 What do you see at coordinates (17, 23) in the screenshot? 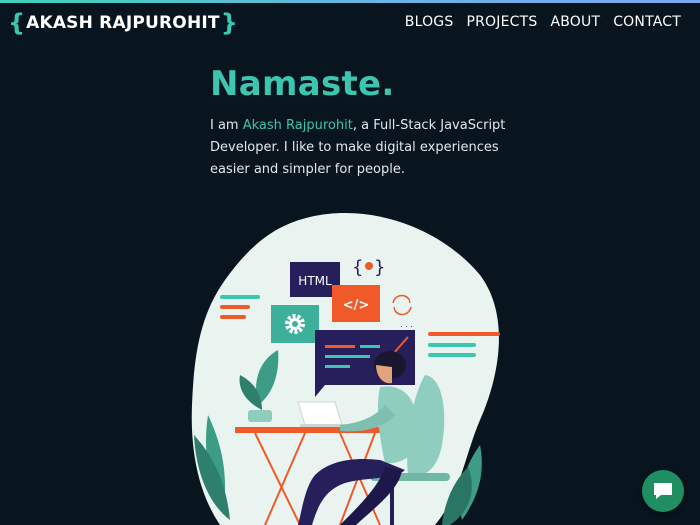
I see `logo-brace-open: {` at bounding box center [17, 23].